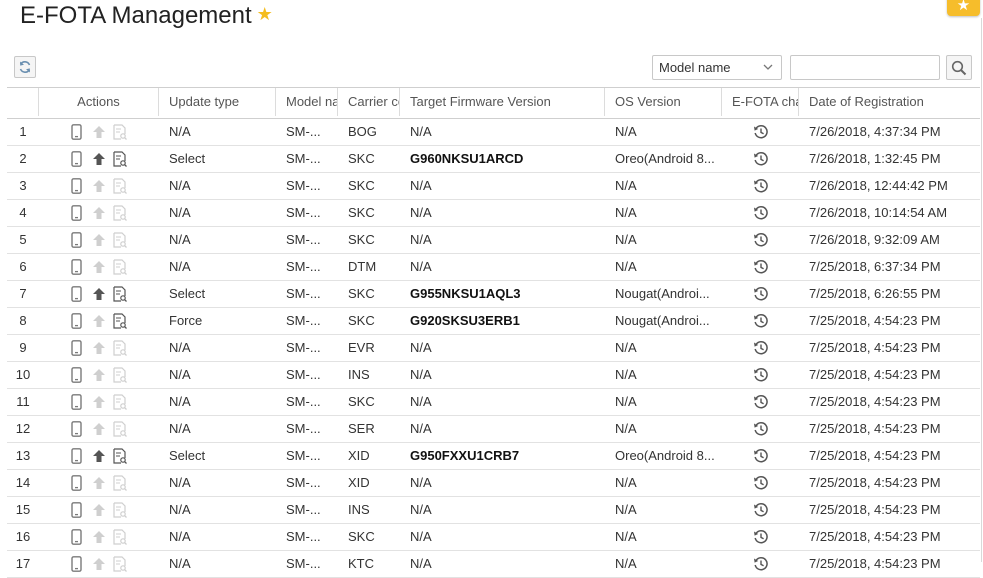 This screenshot has width=983, height=578. Describe the element at coordinates (99, 102) in the screenshot. I see `header-actions: Actions` at that location.